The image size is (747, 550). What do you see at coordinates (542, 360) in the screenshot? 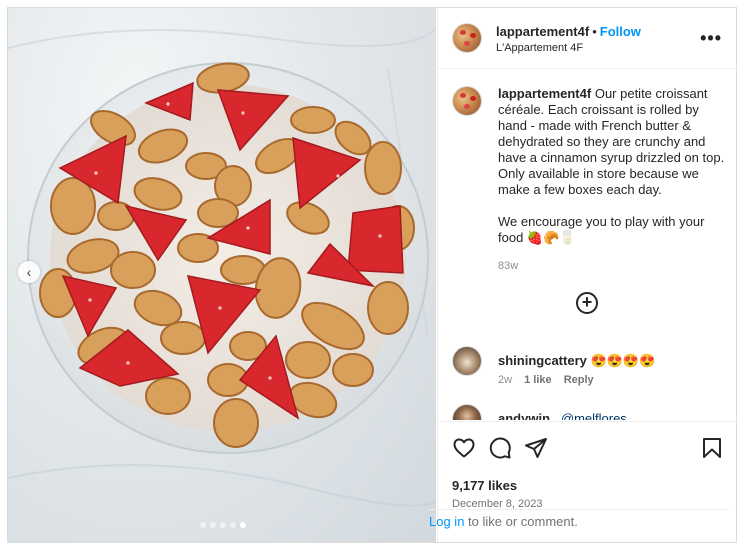
I see `comment-username: shiningcattery` at bounding box center [542, 360].